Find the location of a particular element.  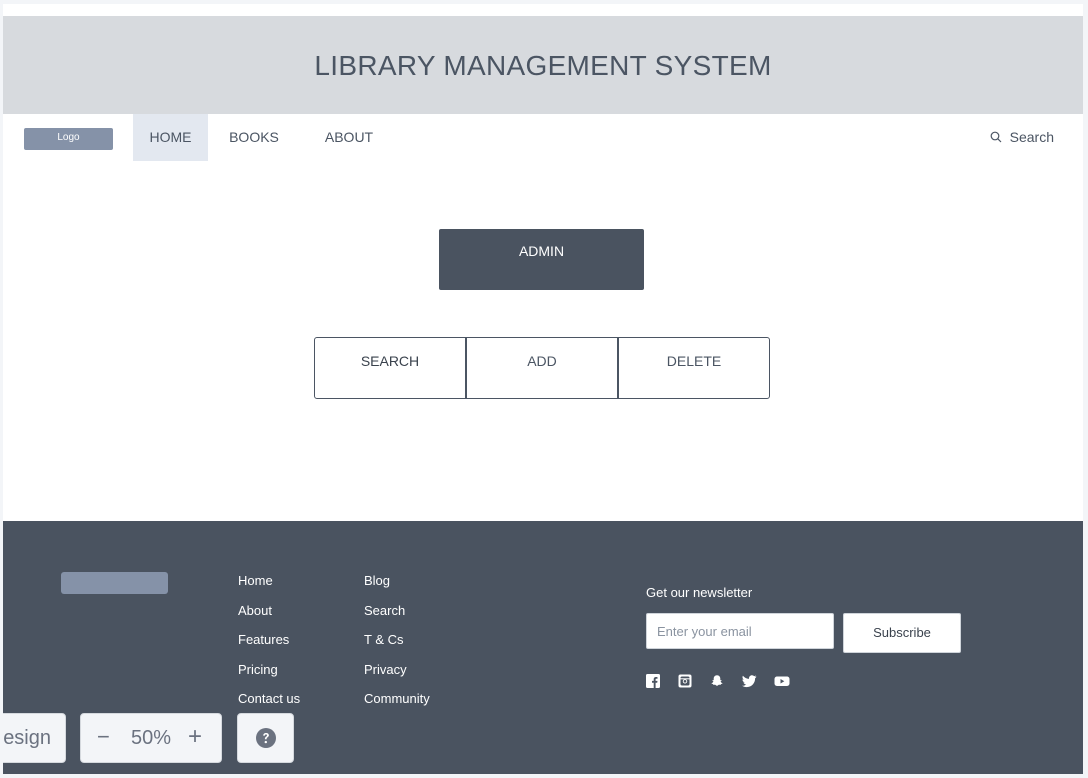

nav-item-books: BOOKS is located at coordinates (254, 137).